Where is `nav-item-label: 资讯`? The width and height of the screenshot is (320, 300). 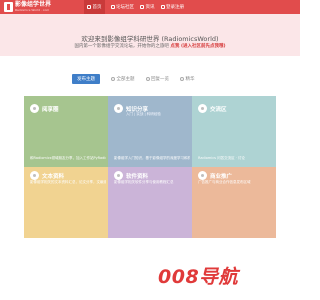 nav-item-label: 资讯 is located at coordinates (150, 7).